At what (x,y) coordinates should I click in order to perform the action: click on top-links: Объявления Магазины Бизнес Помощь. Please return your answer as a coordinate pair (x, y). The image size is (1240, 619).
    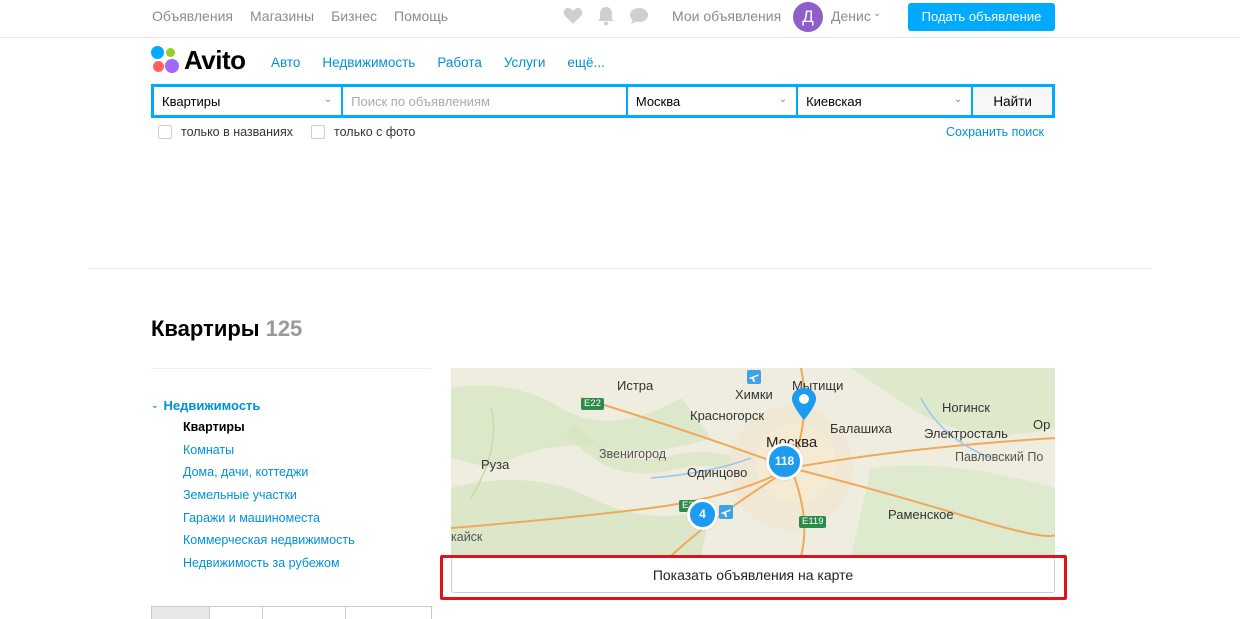
    Looking at the image, I should click on (300, 16).